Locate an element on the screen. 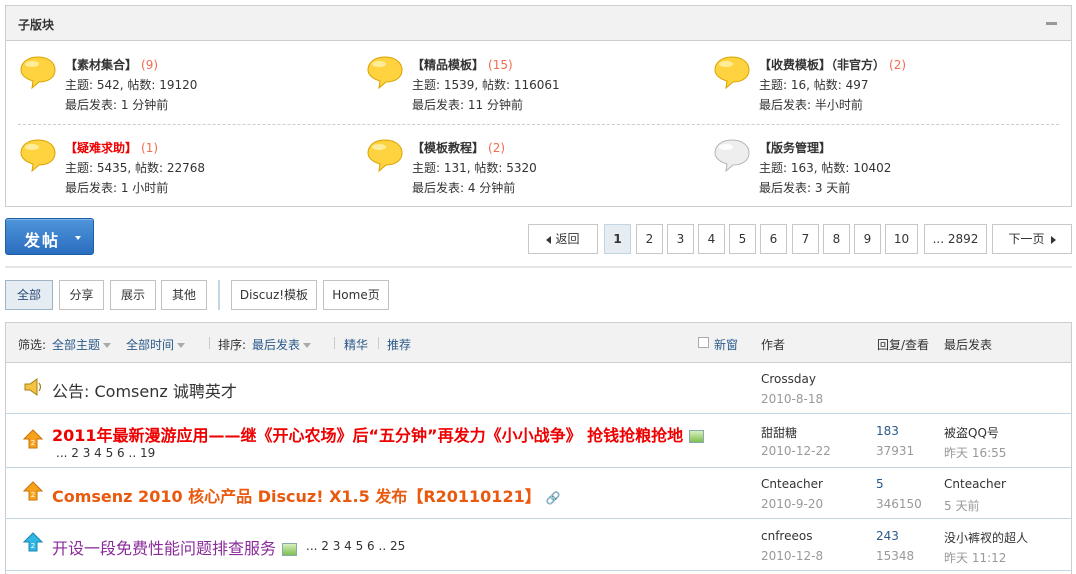 The height and width of the screenshot is (574, 1076). forum-name: 【模板教程】 is located at coordinates (448, 148).